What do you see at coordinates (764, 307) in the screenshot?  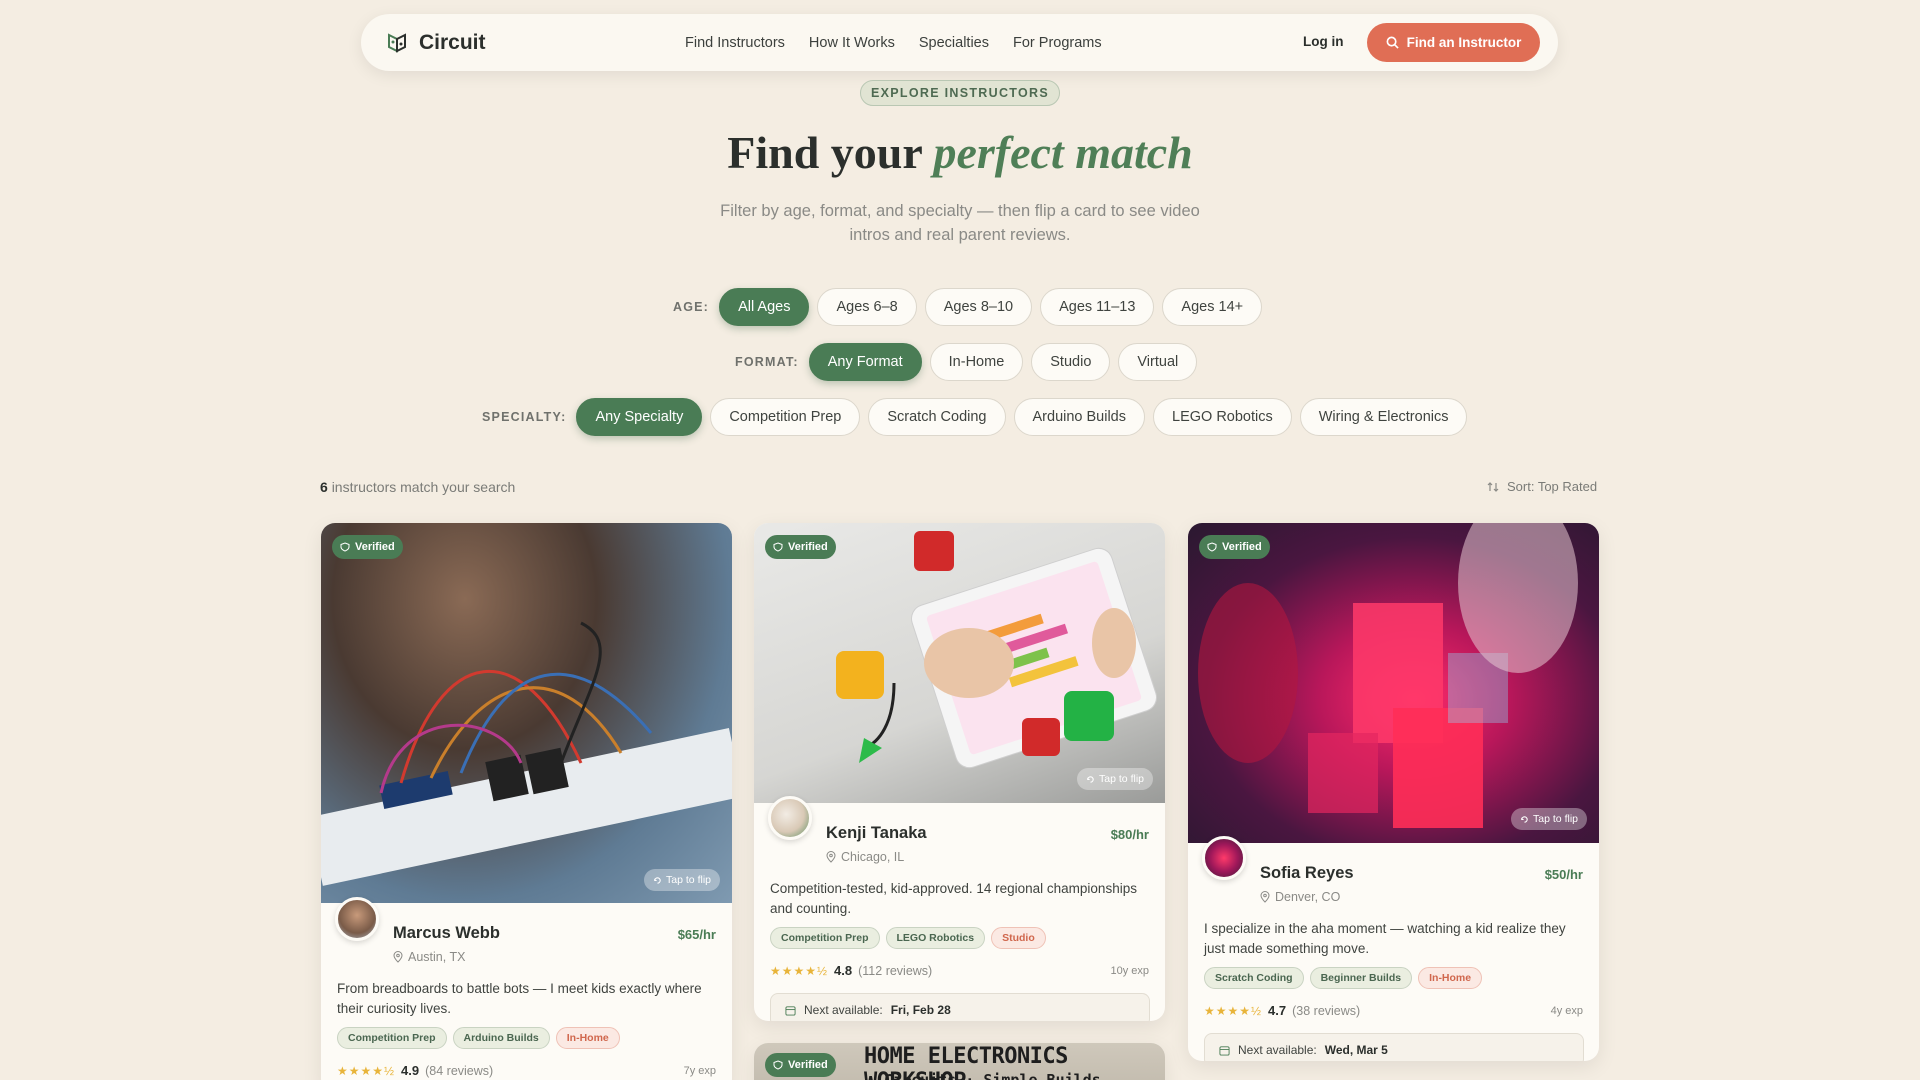 I see `chip-all-ages: All Ages` at bounding box center [764, 307].